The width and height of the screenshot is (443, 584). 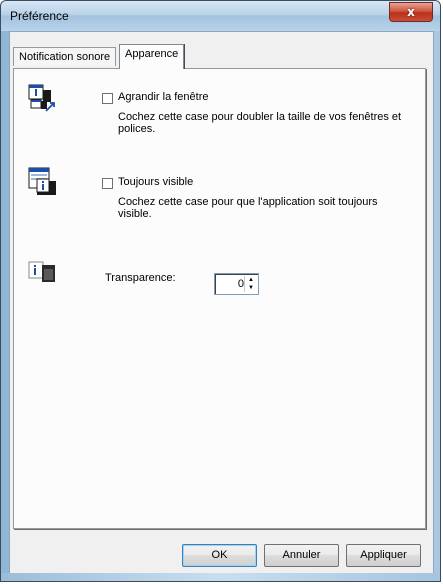 What do you see at coordinates (155, 182) in the screenshot?
I see `always-visible-label: Toujours visible` at bounding box center [155, 182].